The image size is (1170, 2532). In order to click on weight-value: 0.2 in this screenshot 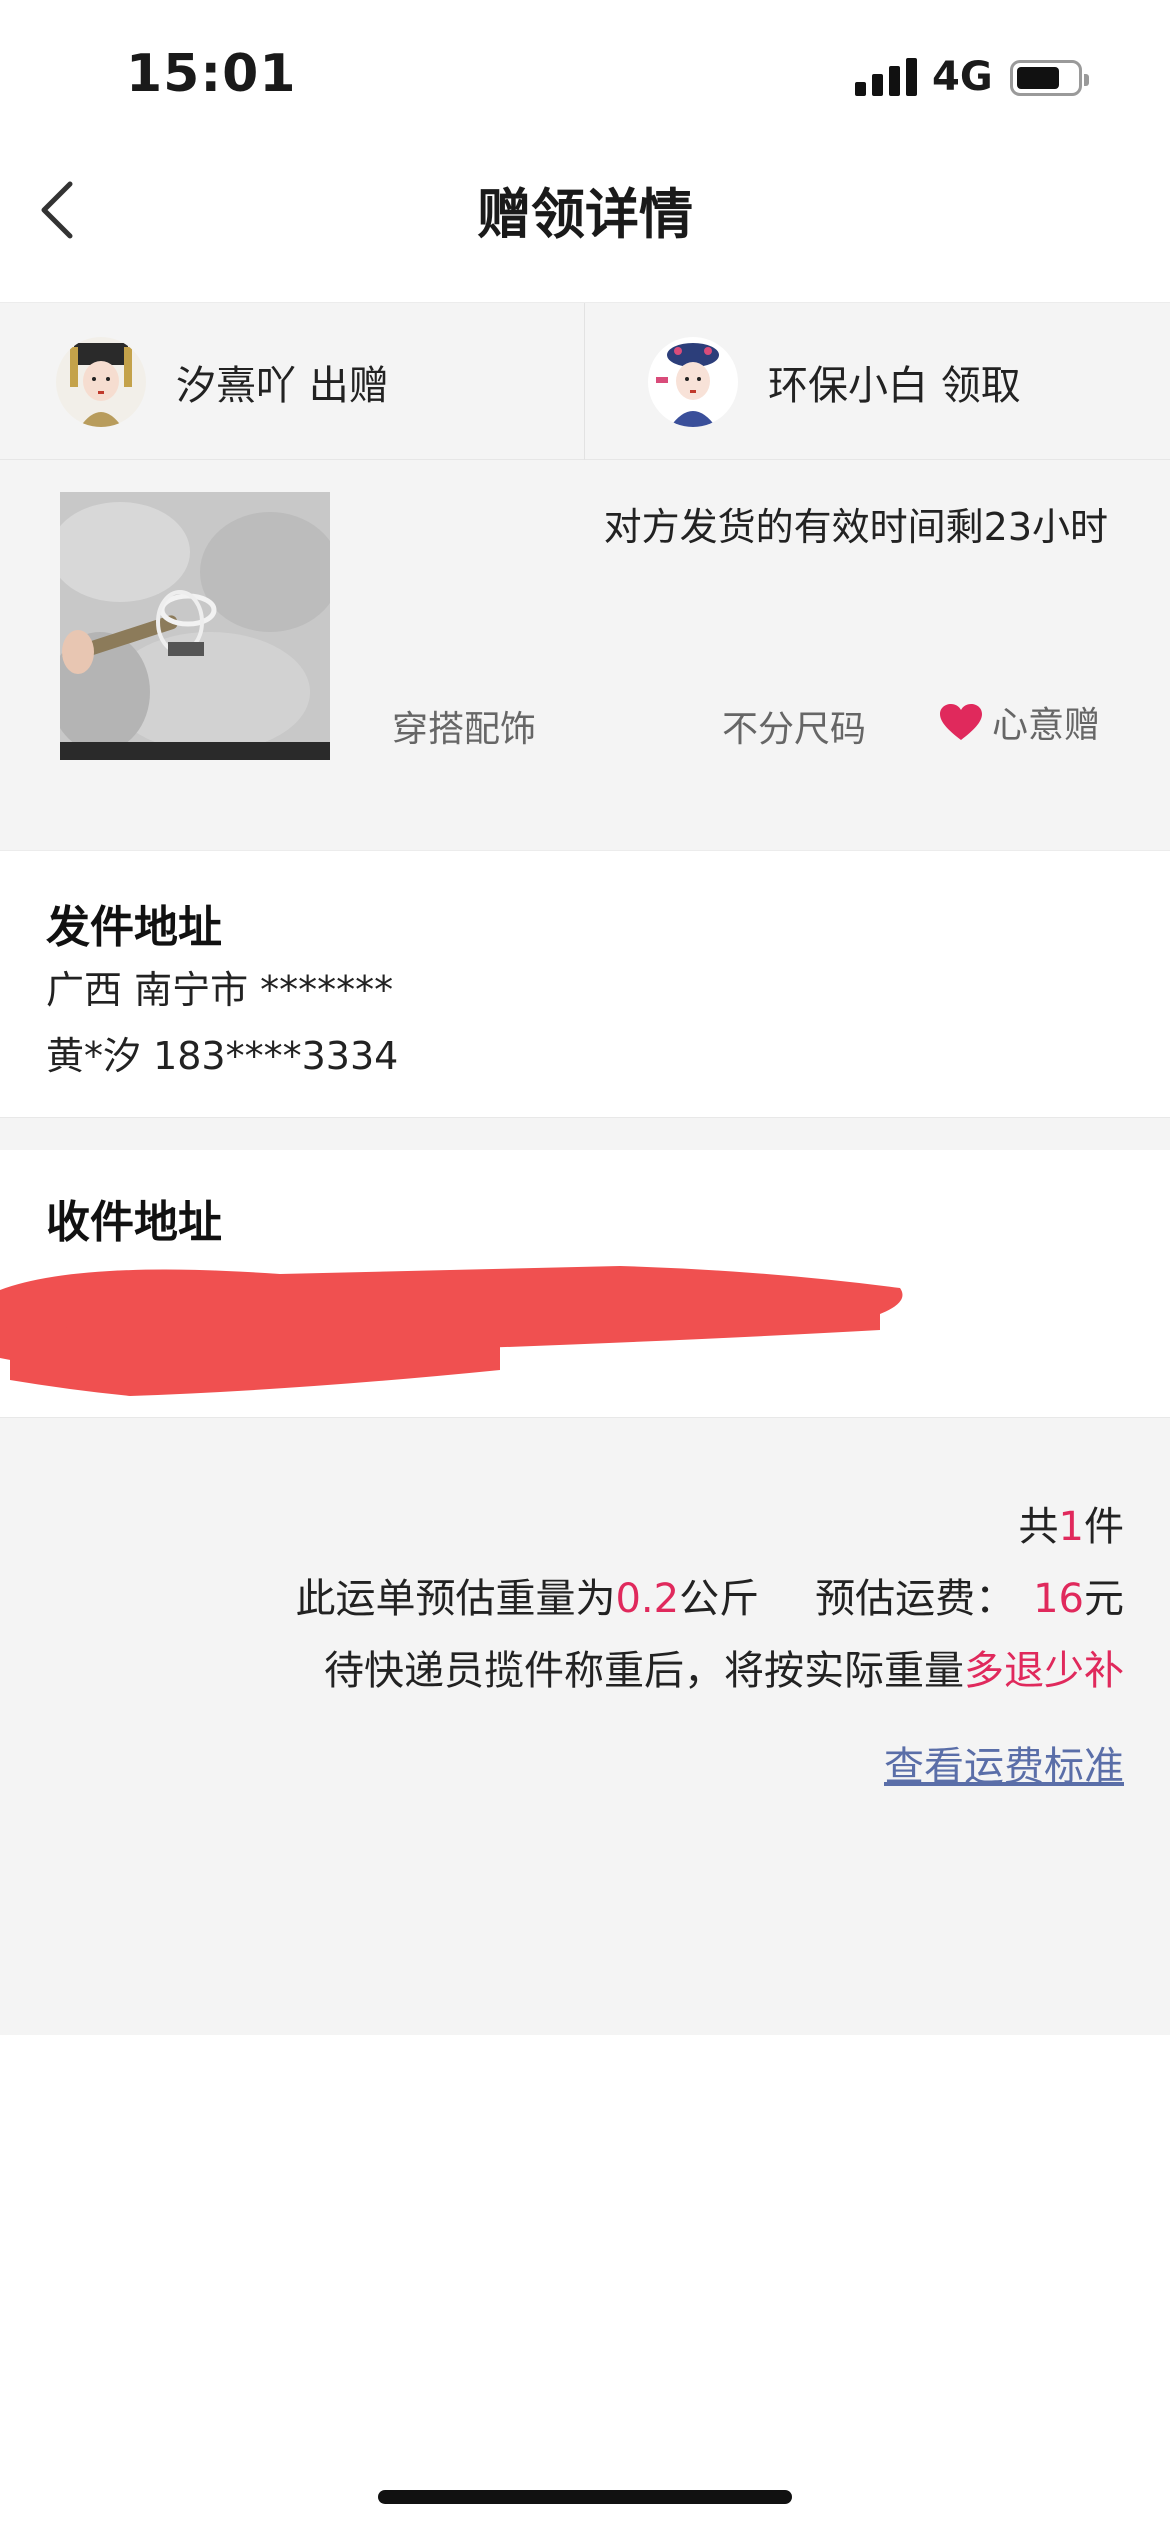, I will do `click(647, 1599)`.